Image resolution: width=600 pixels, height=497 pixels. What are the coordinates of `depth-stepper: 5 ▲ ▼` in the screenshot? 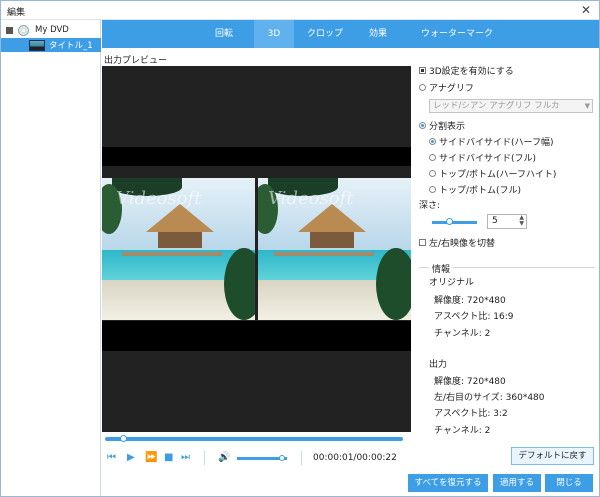 It's located at (507, 221).